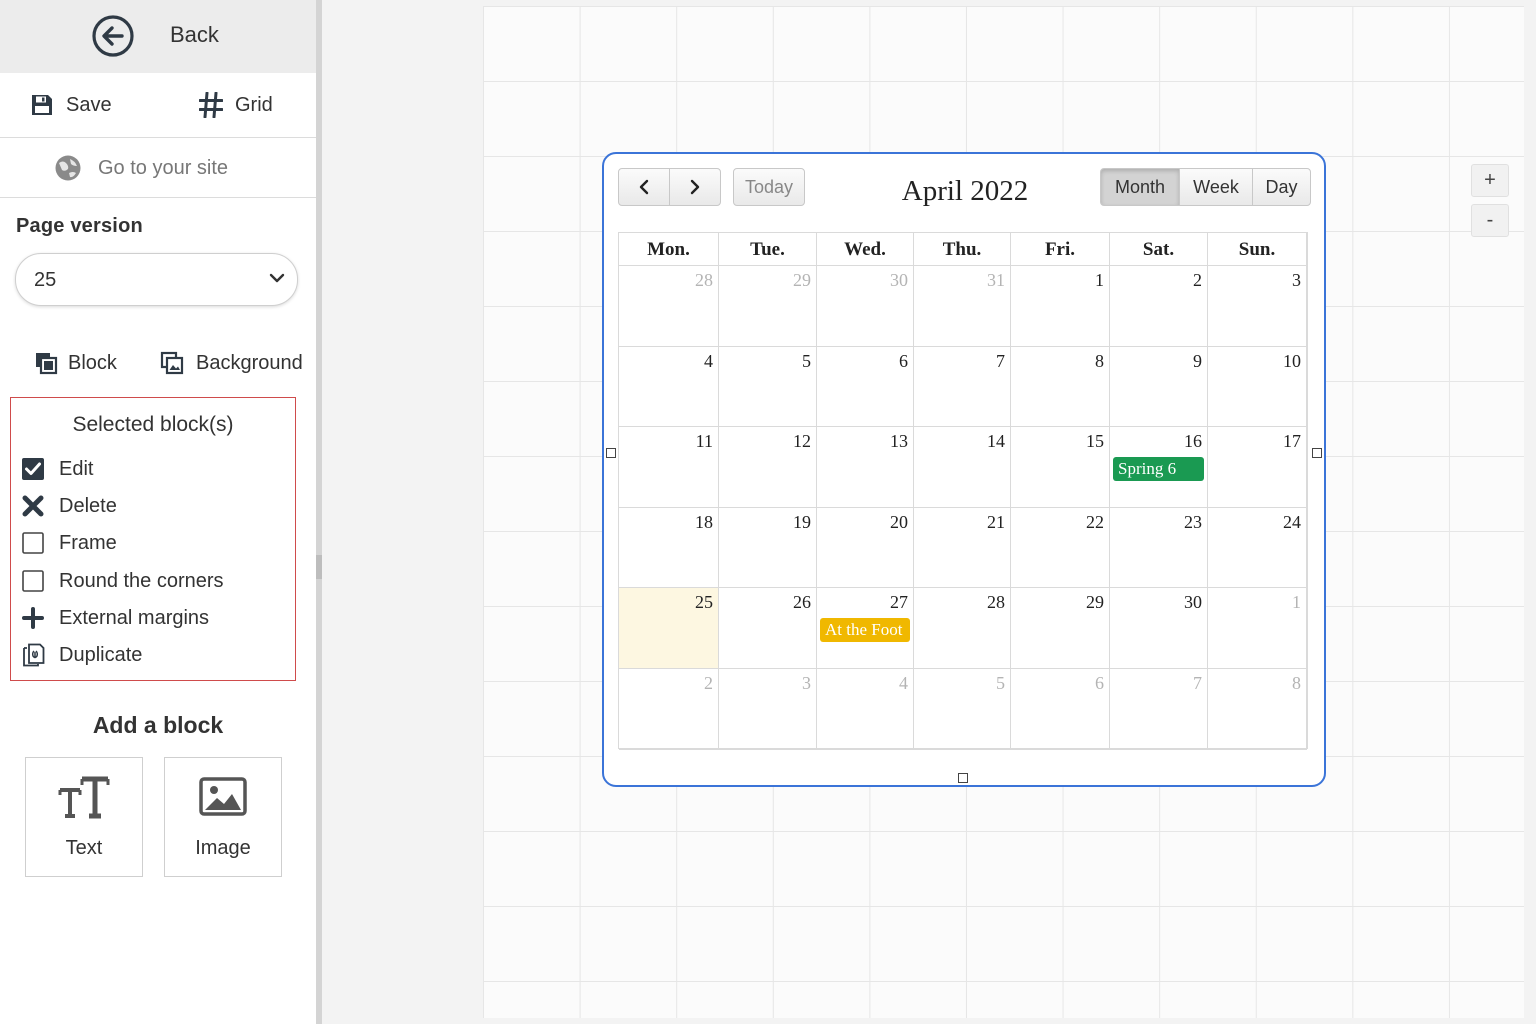 This screenshot has width=1536, height=1024. I want to click on zoom-in-button: +, so click(1490, 180).